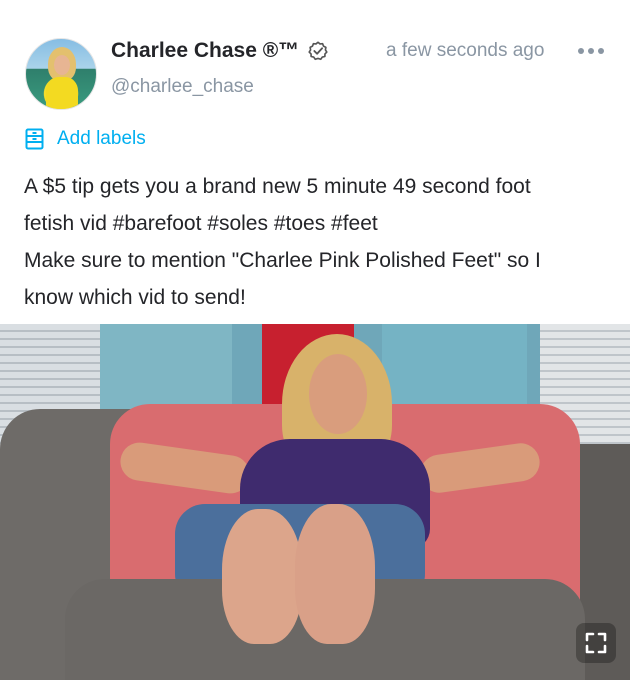  I want to click on more-horizontal-icon, so click(592, 51).